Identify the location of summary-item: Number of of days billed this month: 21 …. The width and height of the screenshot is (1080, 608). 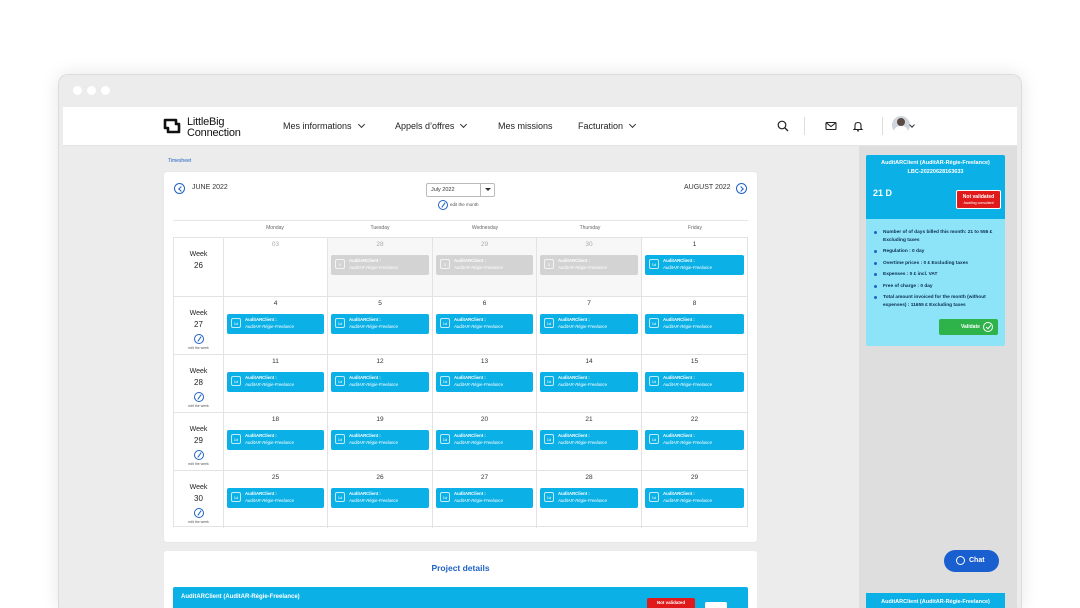
(937, 236).